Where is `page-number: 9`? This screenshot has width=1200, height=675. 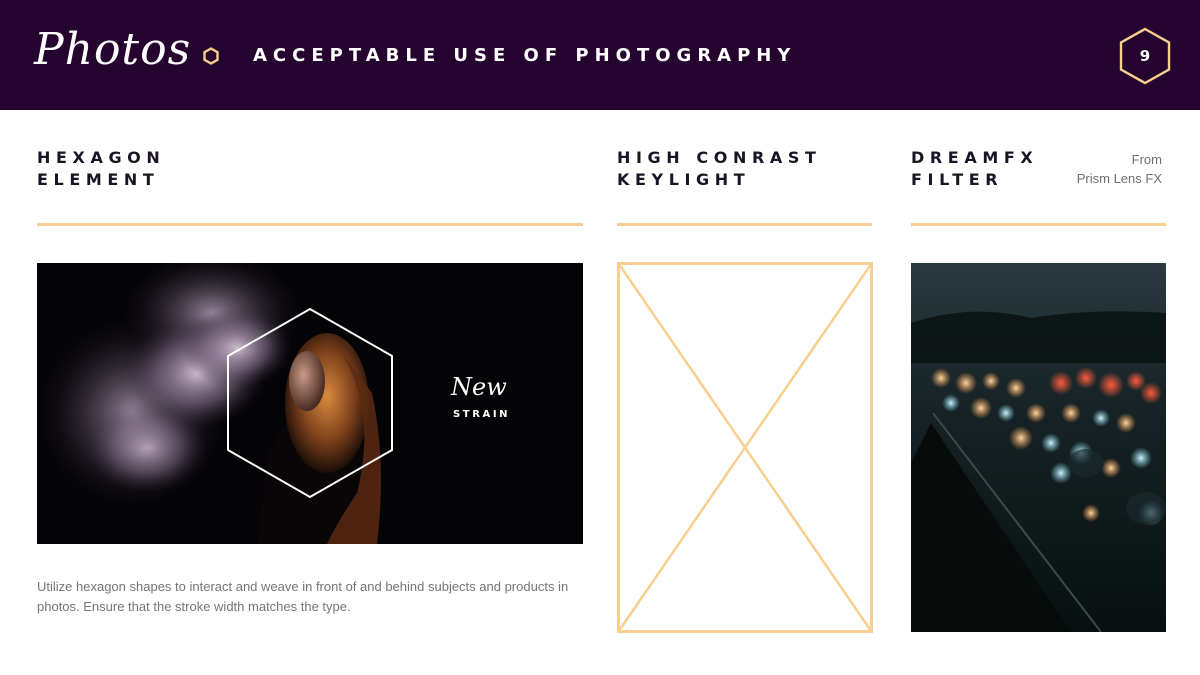 page-number: 9 is located at coordinates (1145, 56).